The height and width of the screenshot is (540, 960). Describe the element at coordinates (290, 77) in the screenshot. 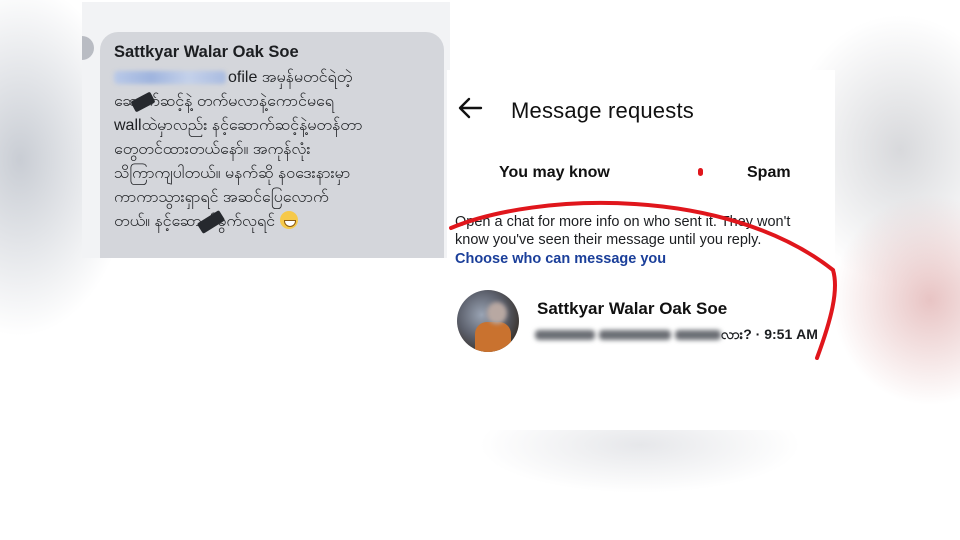

I see `message-line-text: ofile အမှန်မတင်ရဲတဲ့` at that location.